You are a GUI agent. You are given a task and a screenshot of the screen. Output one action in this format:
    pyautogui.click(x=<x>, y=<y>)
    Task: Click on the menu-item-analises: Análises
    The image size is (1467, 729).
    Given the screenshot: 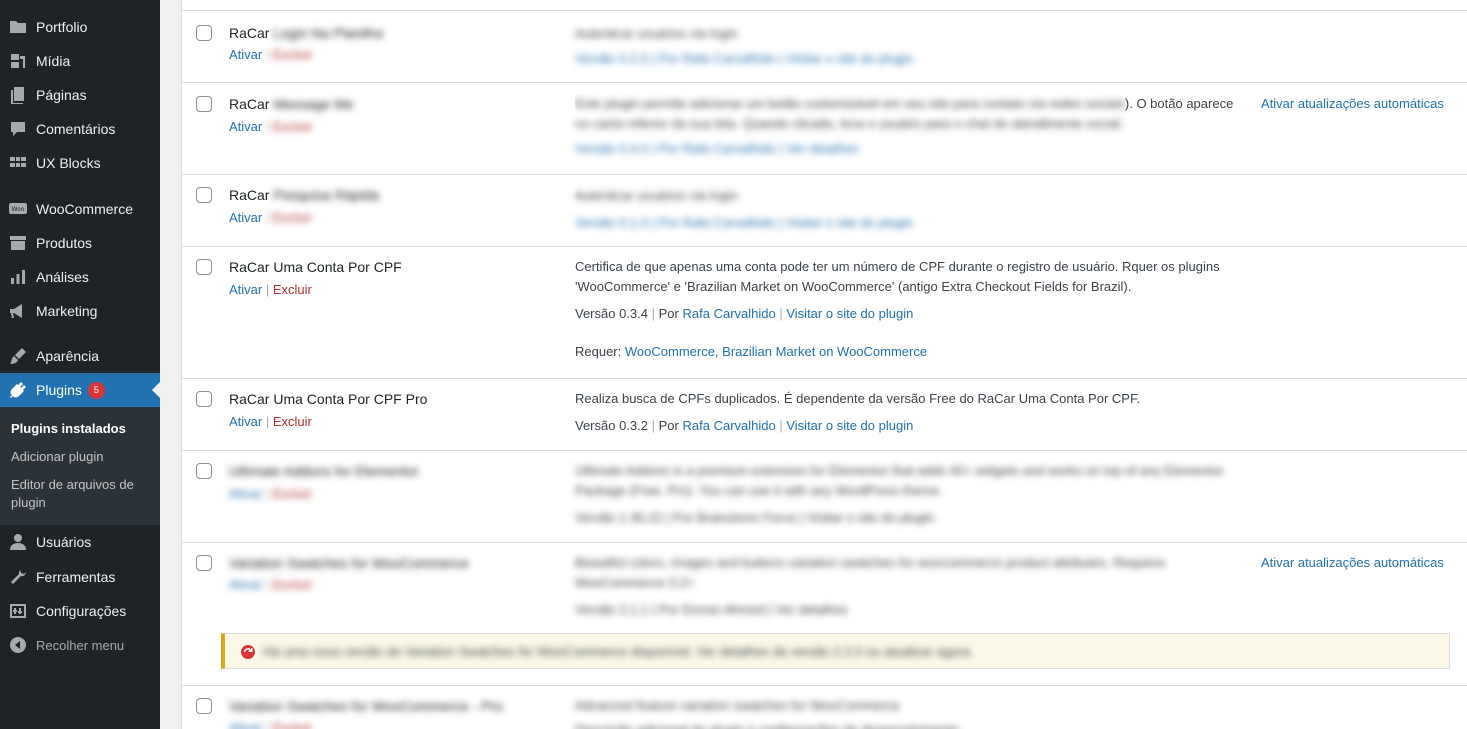 What is the action you would take?
    pyautogui.click(x=80, y=277)
    